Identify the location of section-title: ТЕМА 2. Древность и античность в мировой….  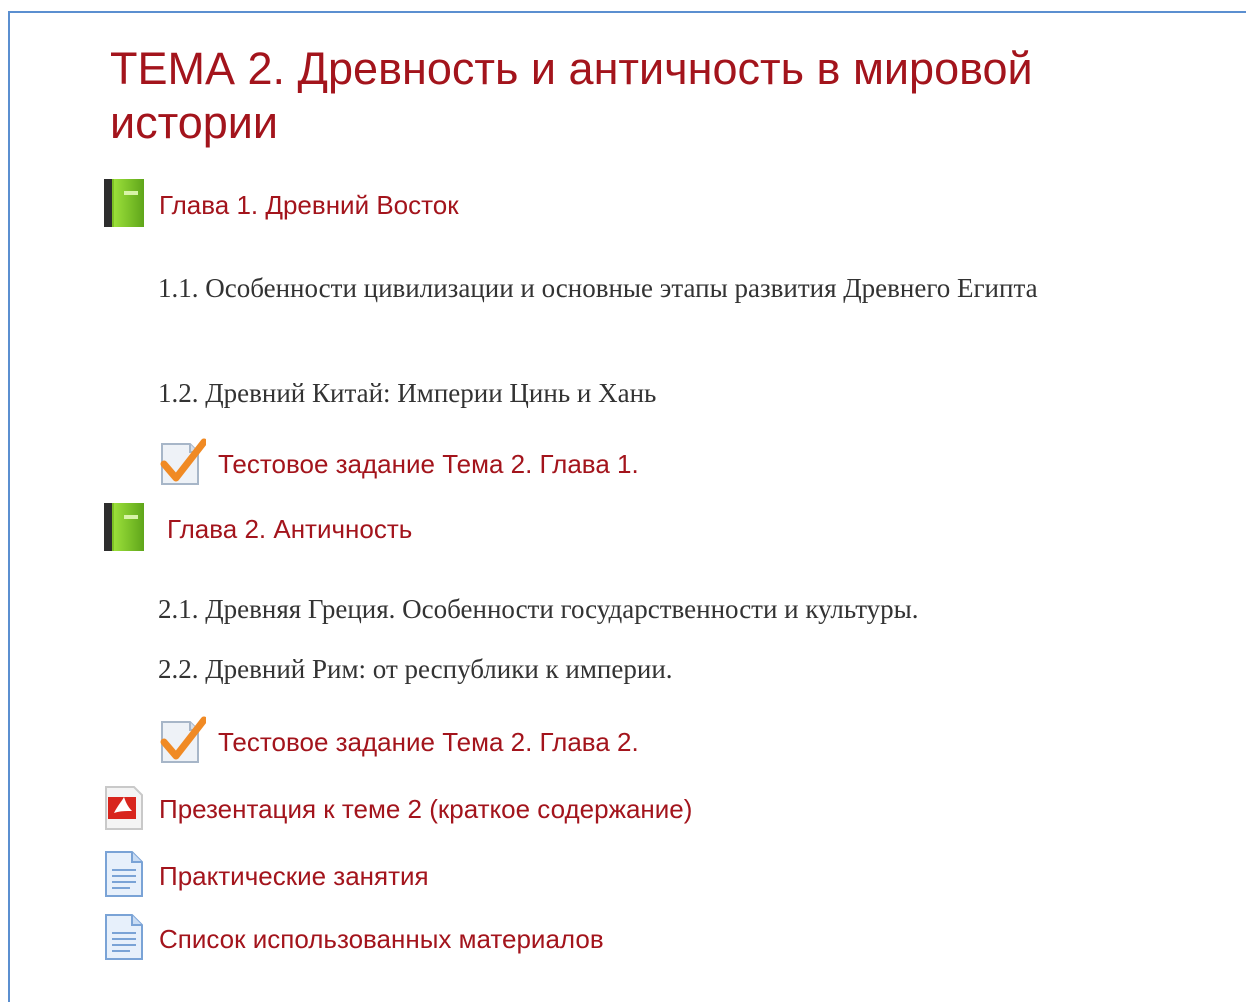
(571, 95).